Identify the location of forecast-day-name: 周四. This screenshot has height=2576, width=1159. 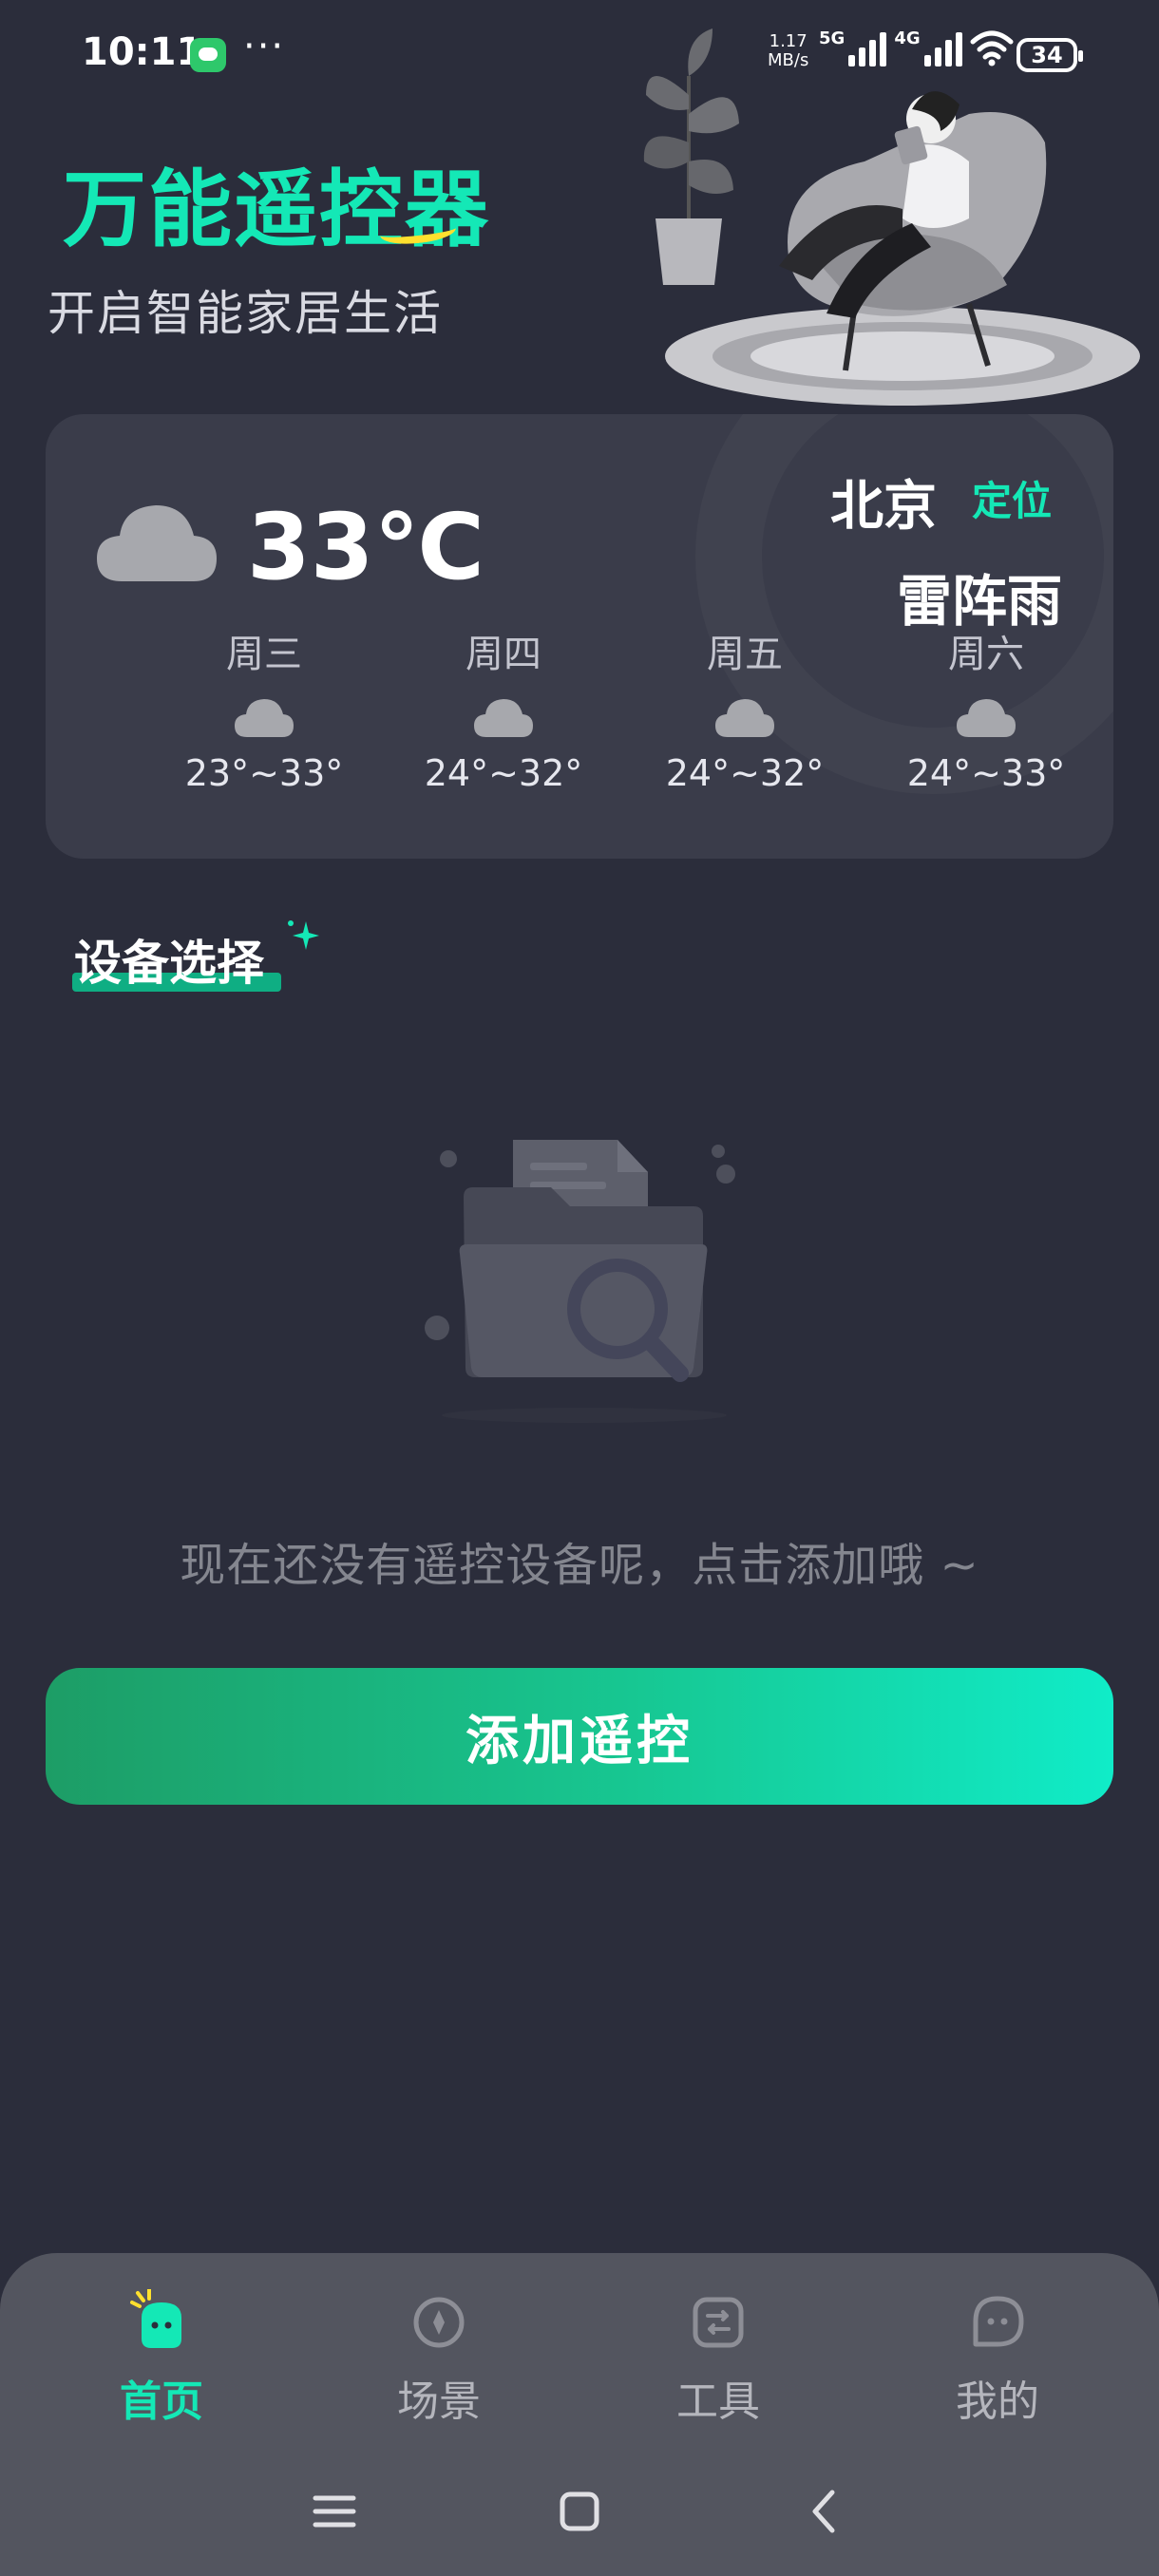
(504, 654).